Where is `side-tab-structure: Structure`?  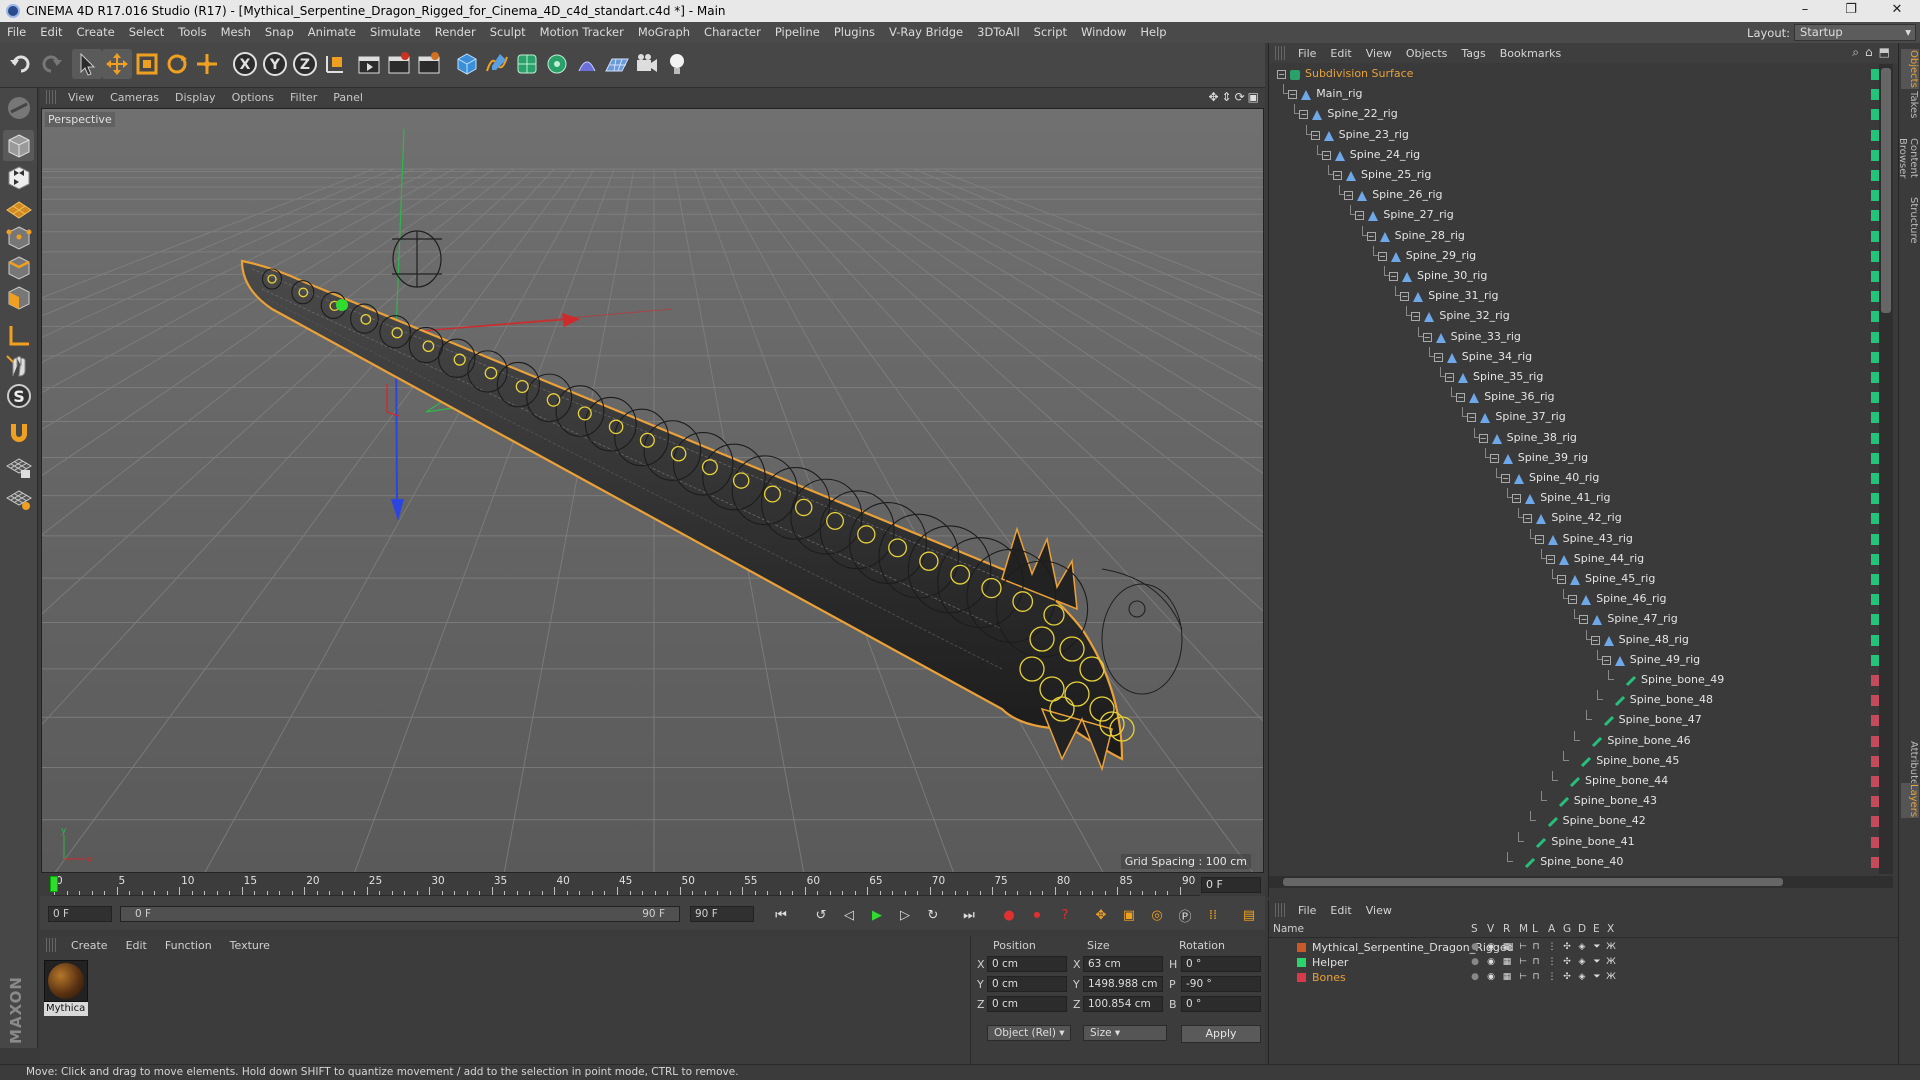 side-tab-structure: Structure is located at coordinates (1910, 220).